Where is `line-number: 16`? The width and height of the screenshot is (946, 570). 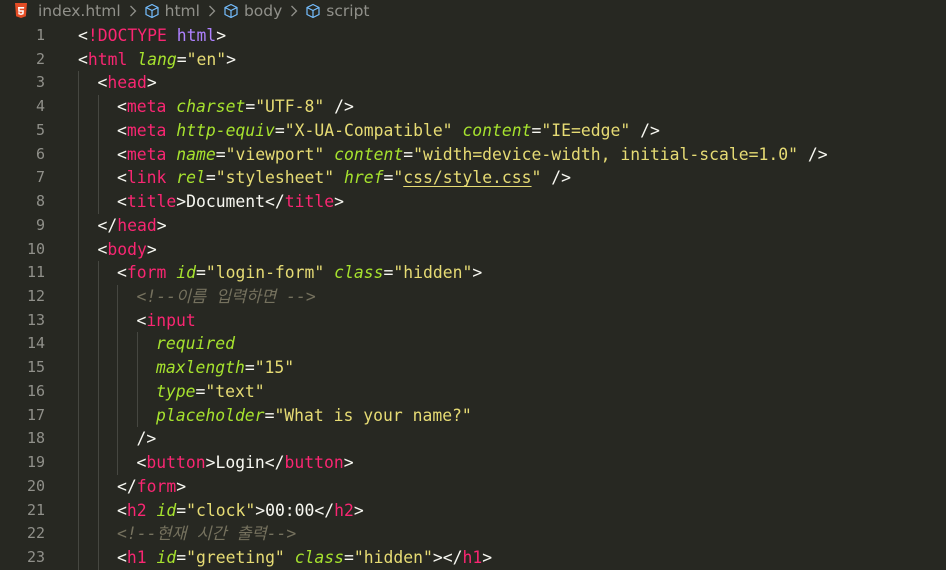 line-number: 16 is located at coordinates (22, 392).